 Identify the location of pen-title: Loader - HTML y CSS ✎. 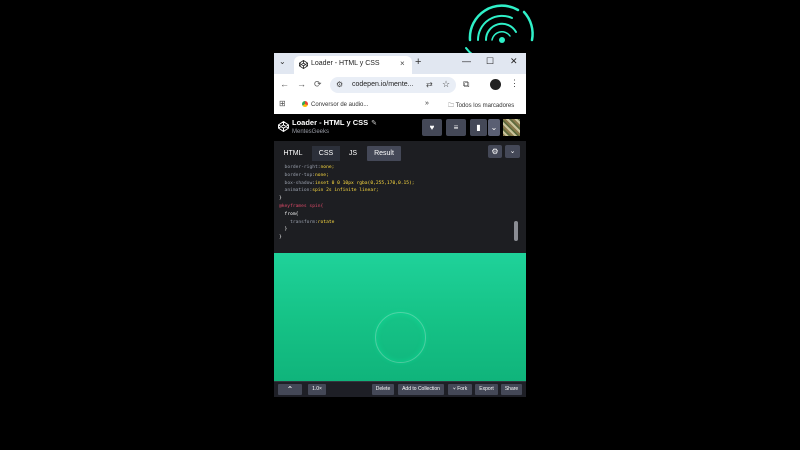
(334, 122).